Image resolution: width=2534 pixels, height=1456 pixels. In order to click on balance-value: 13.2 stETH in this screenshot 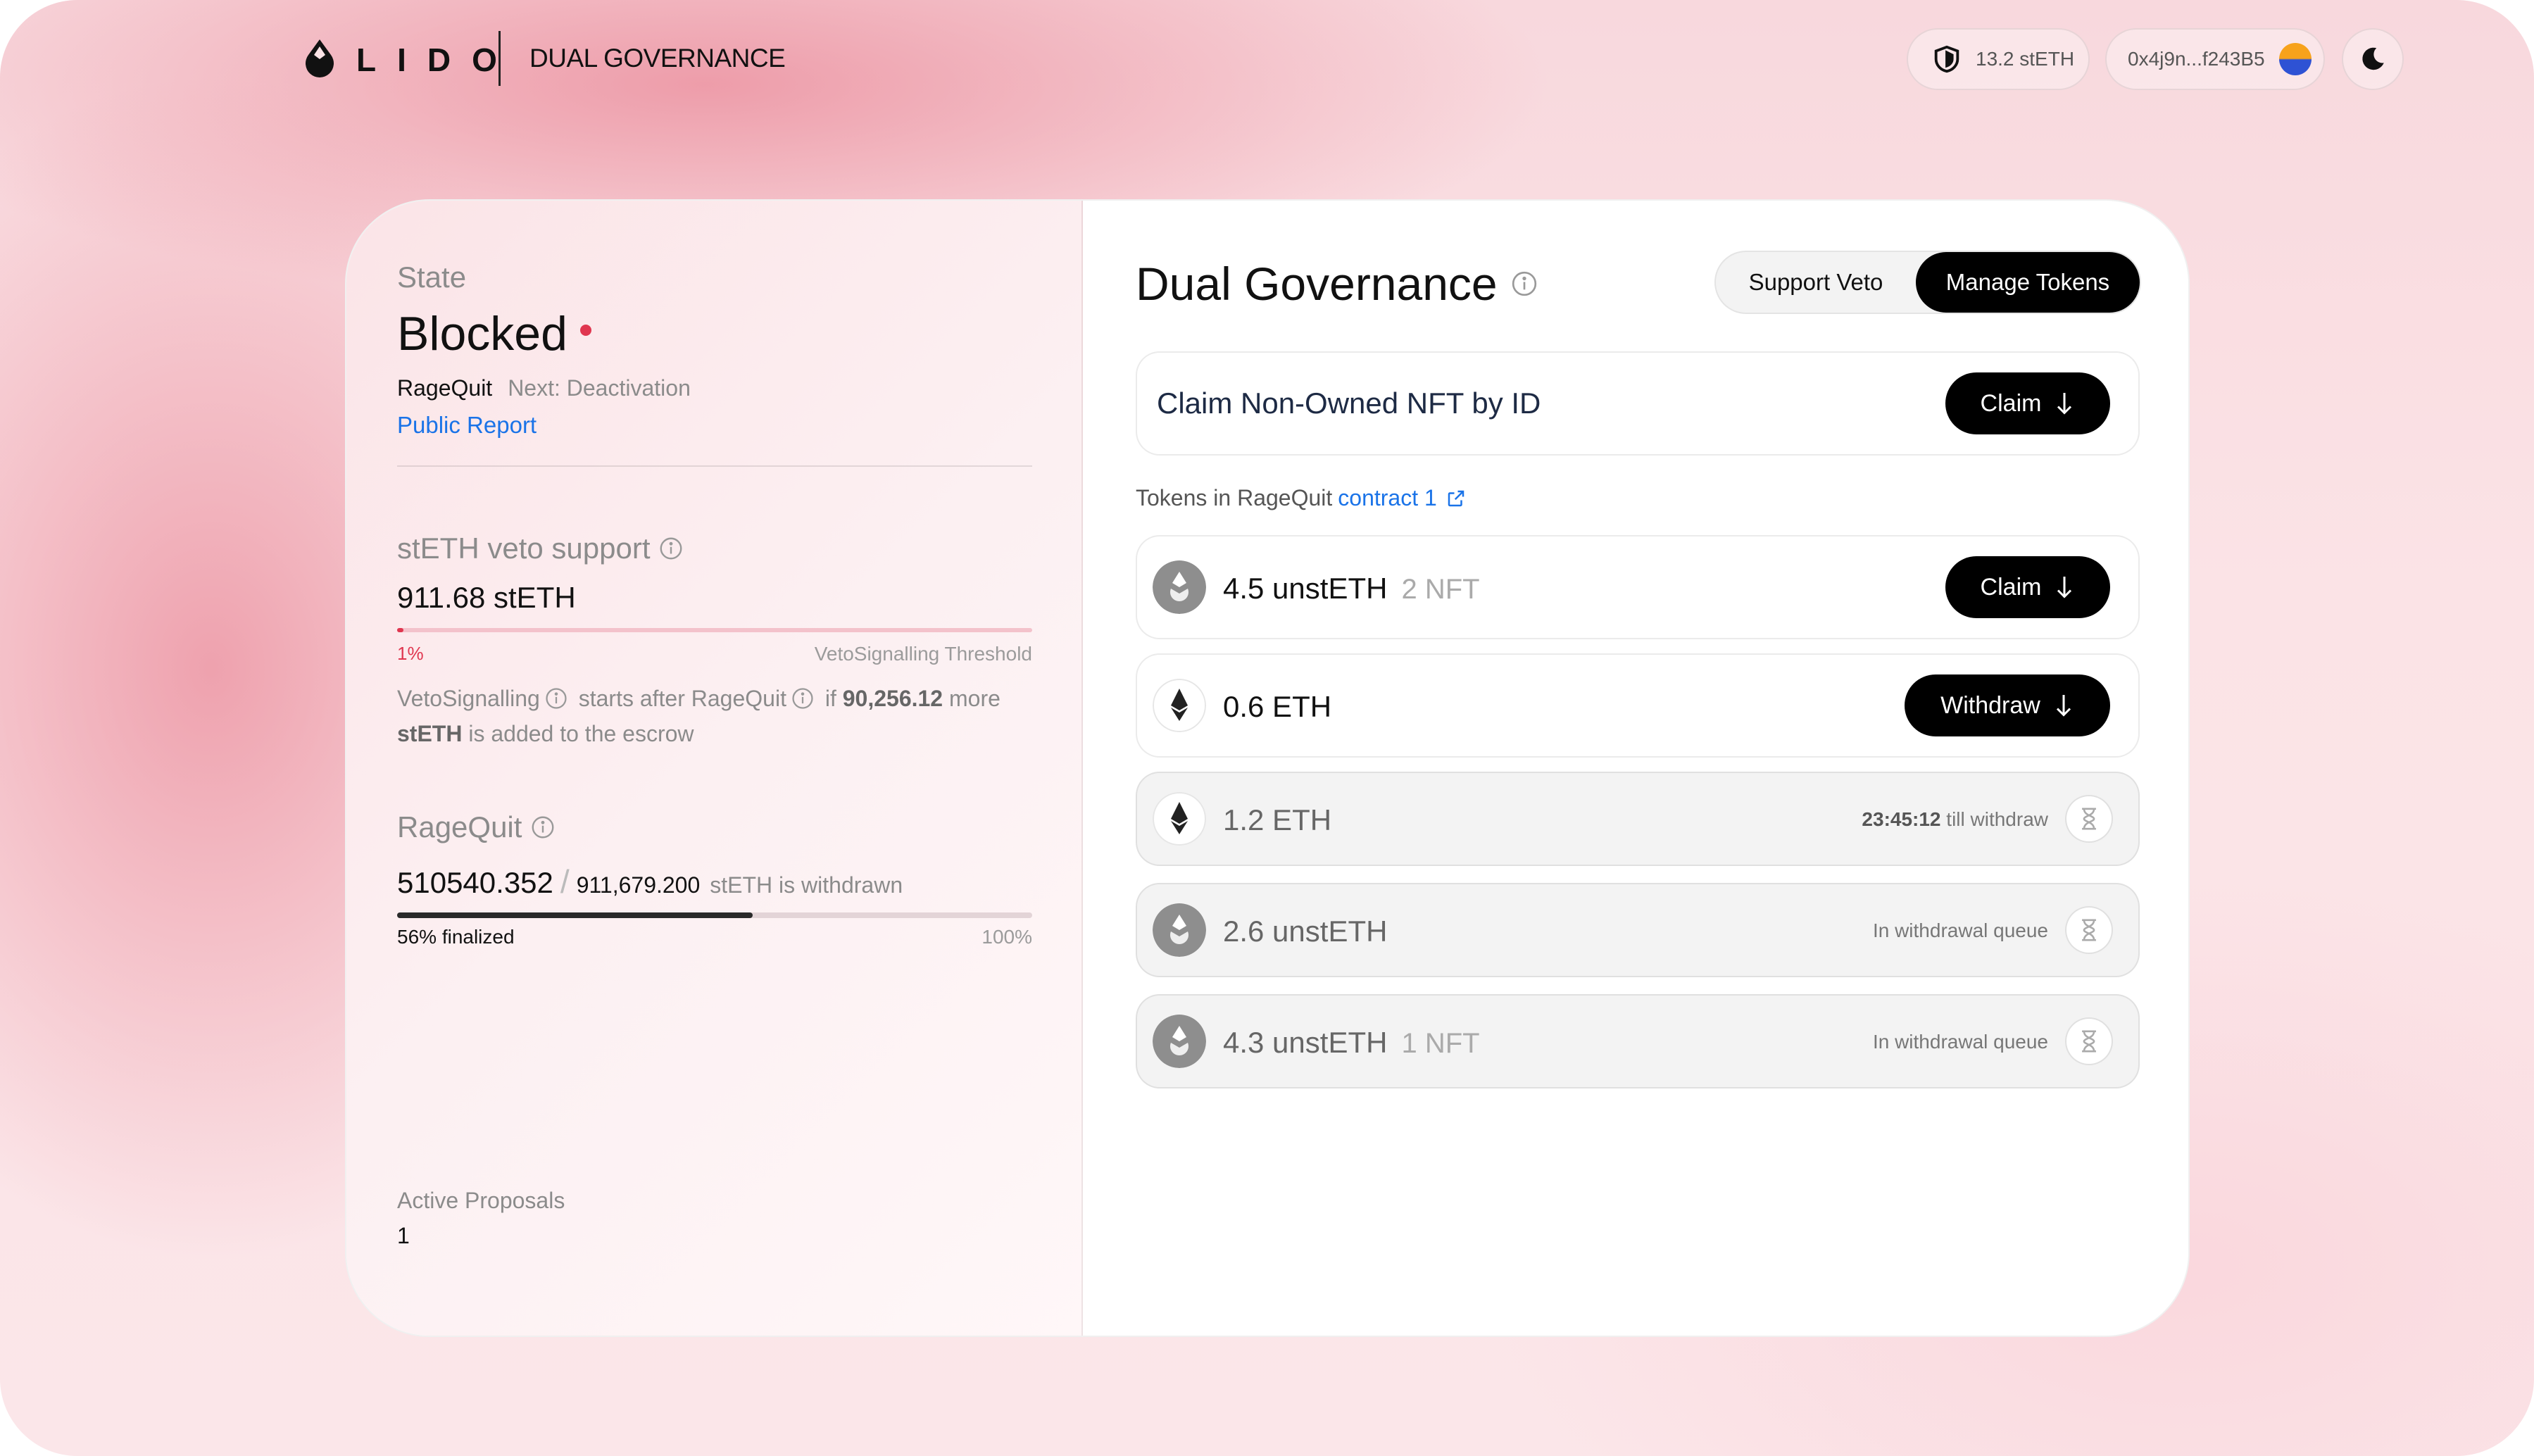, I will do `click(2025, 59)`.